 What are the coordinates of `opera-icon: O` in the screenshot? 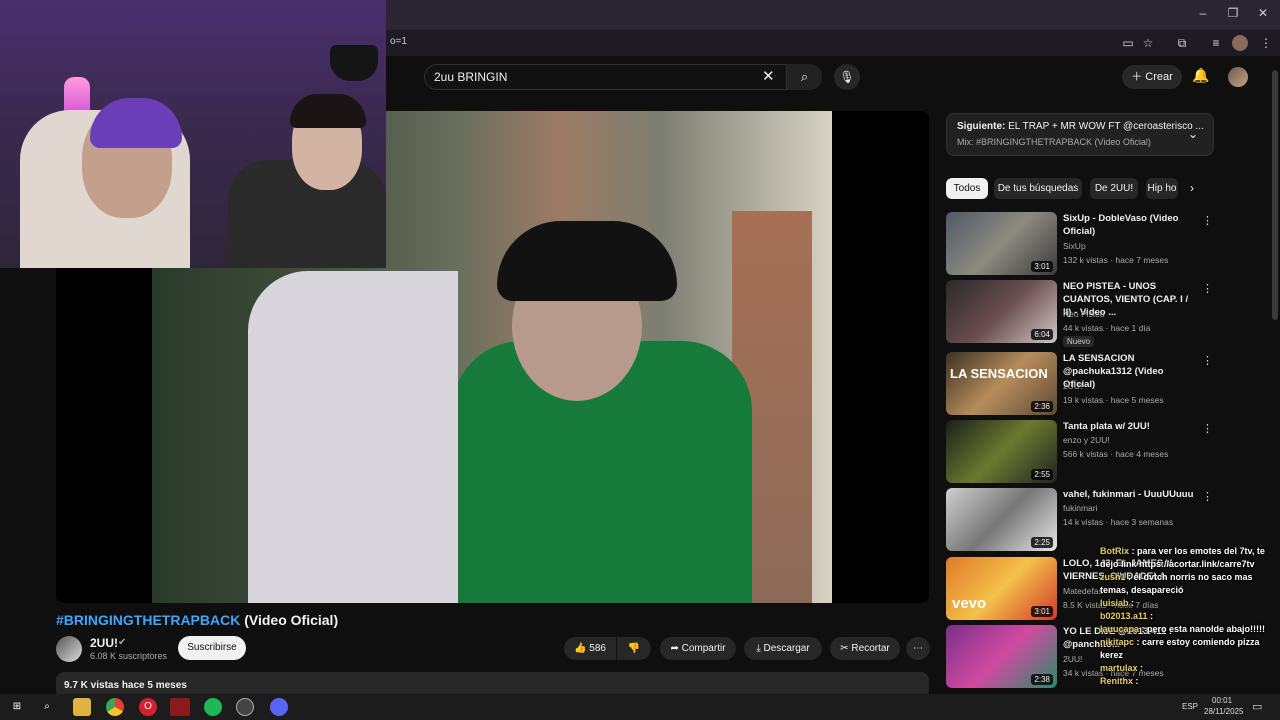 It's located at (148, 707).